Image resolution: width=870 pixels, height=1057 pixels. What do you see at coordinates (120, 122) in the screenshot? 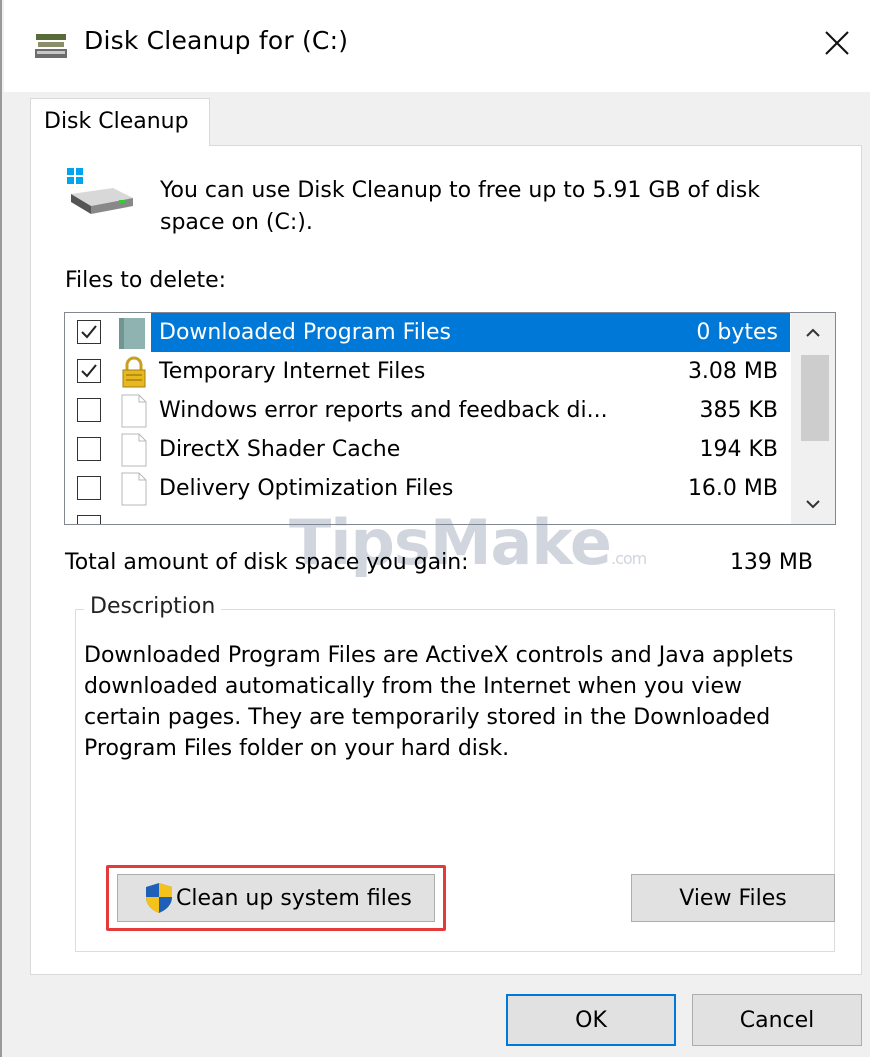
I see `tab-disk-cleanup: Disk Cleanup` at bounding box center [120, 122].